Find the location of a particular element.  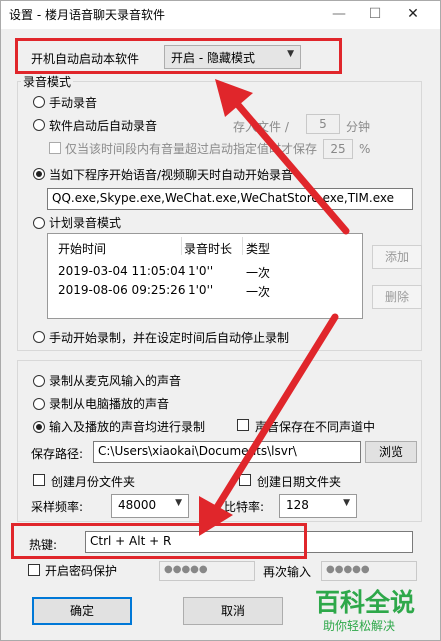

split-unit: 分钟 is located at coordinates (358, 127).